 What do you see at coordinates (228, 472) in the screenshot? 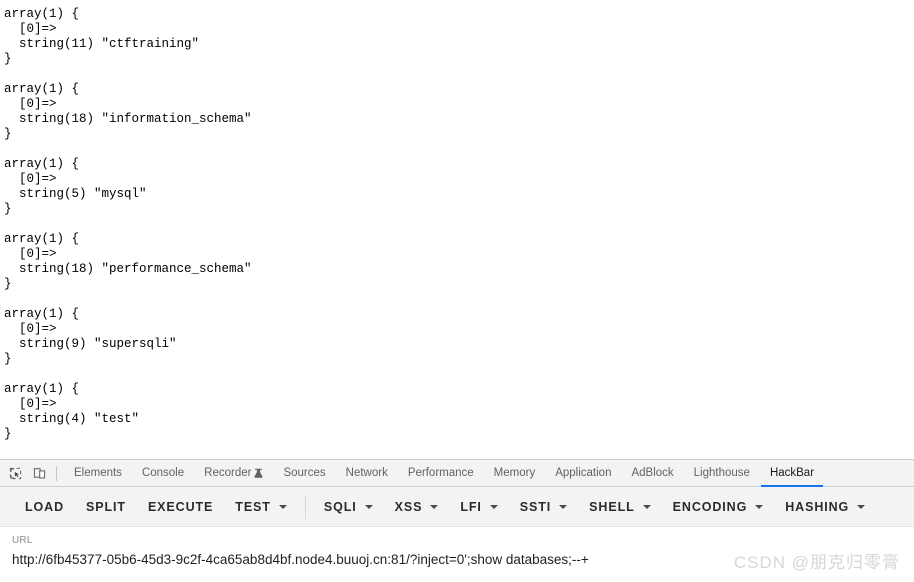
I see `devtools-tab-label: Recorder` at bounding box center [228, 472].